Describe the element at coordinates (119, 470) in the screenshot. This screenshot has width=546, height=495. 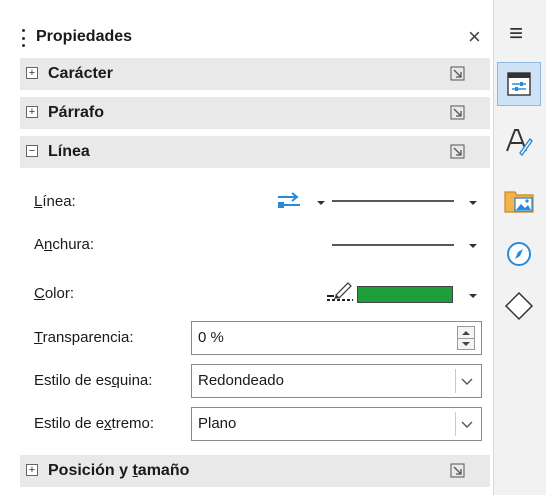
I see `section-title: Posición y tamaño` at that location.